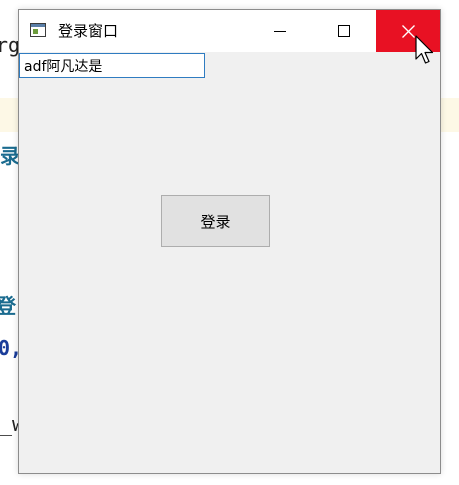  What do you see at coordinates (10, 156) in the screenshot?
I see `background-code-fragment: 录` at bounding box center [10, 156].